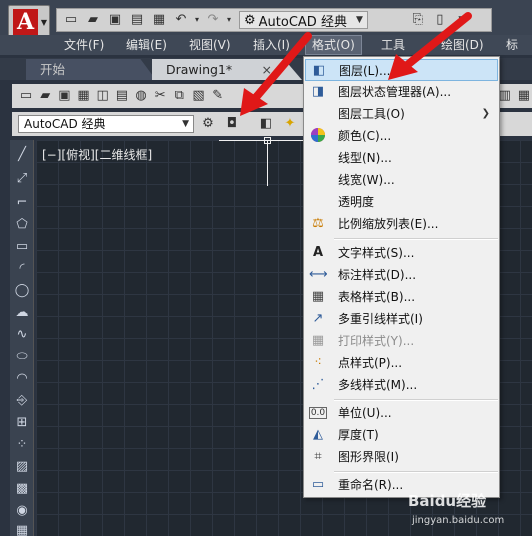 The height and width of the screenshot is (536, 532). What do you see at coordinates (229, 20) in the screenshot?
I see `redo-dropdown-icon: ▾` at bounding box center [229, 20].